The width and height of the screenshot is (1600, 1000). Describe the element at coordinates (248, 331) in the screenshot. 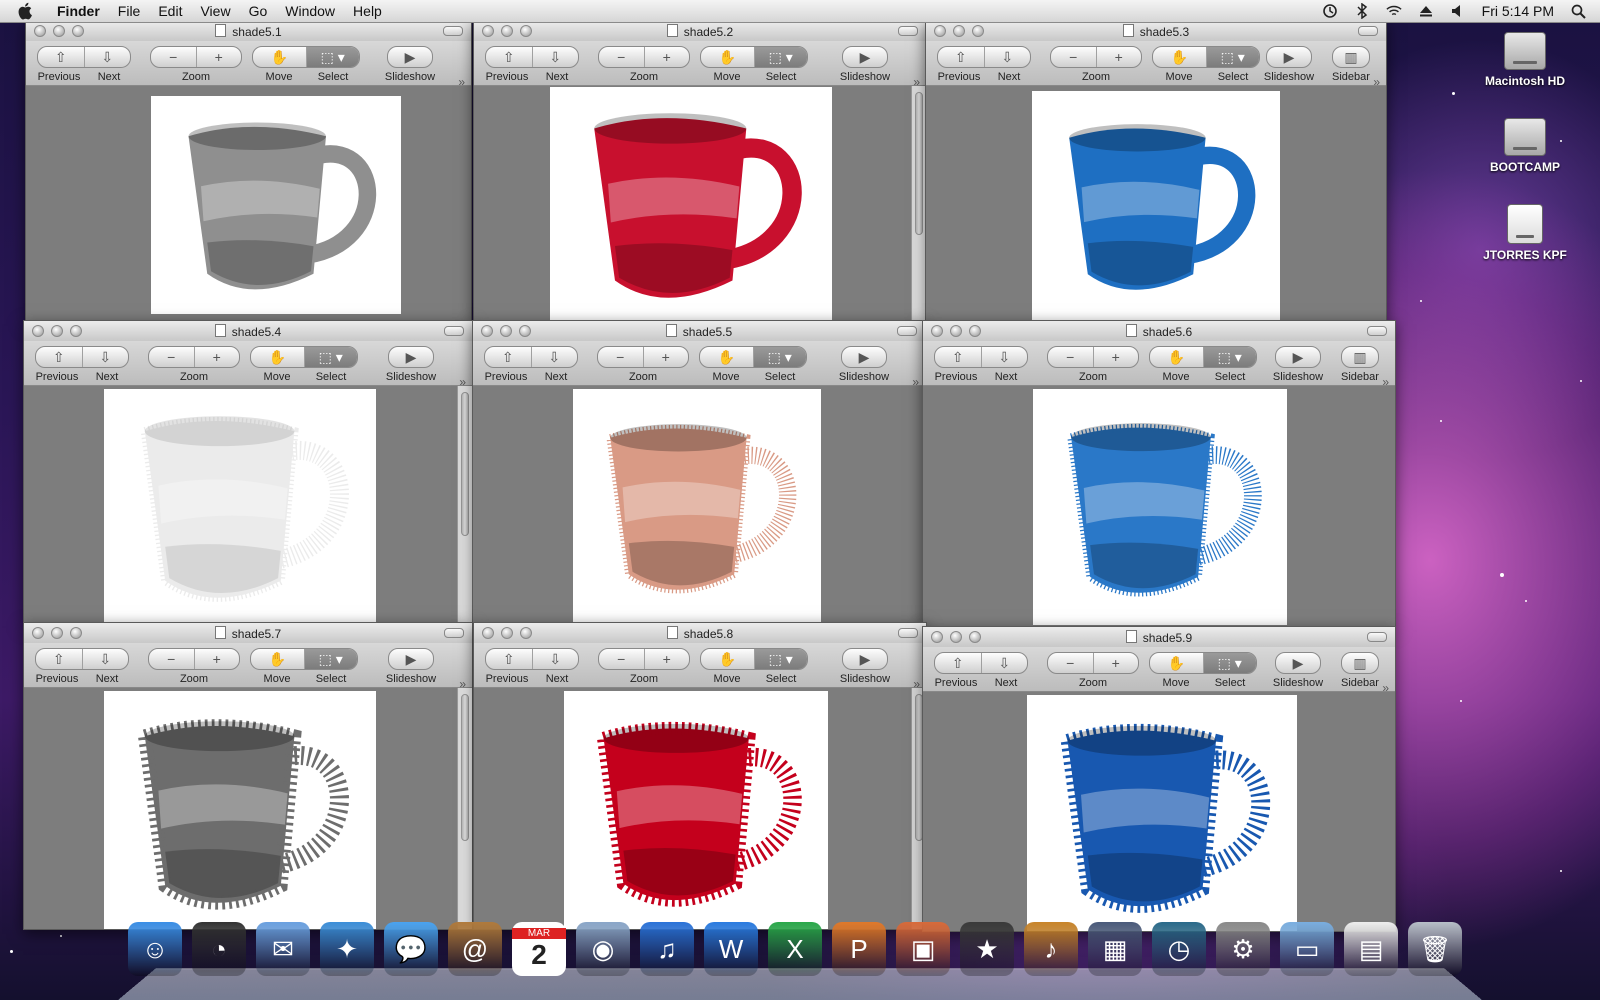

I see `window-titlebar: shade5.4` at that location.